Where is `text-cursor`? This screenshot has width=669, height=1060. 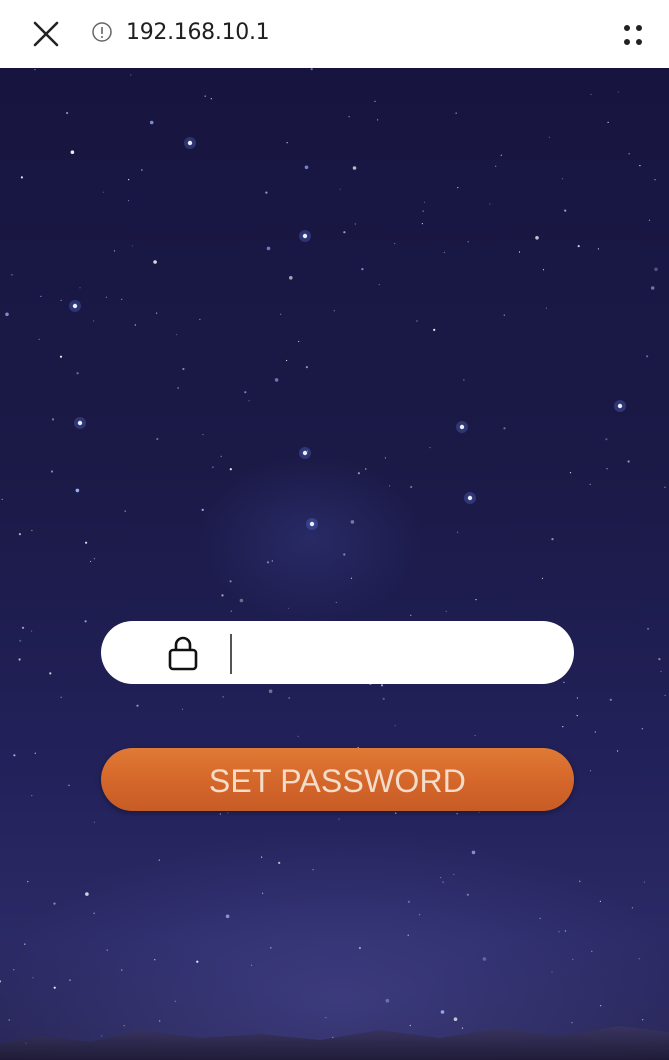 text-cursor is located at coordinates (231, 654).